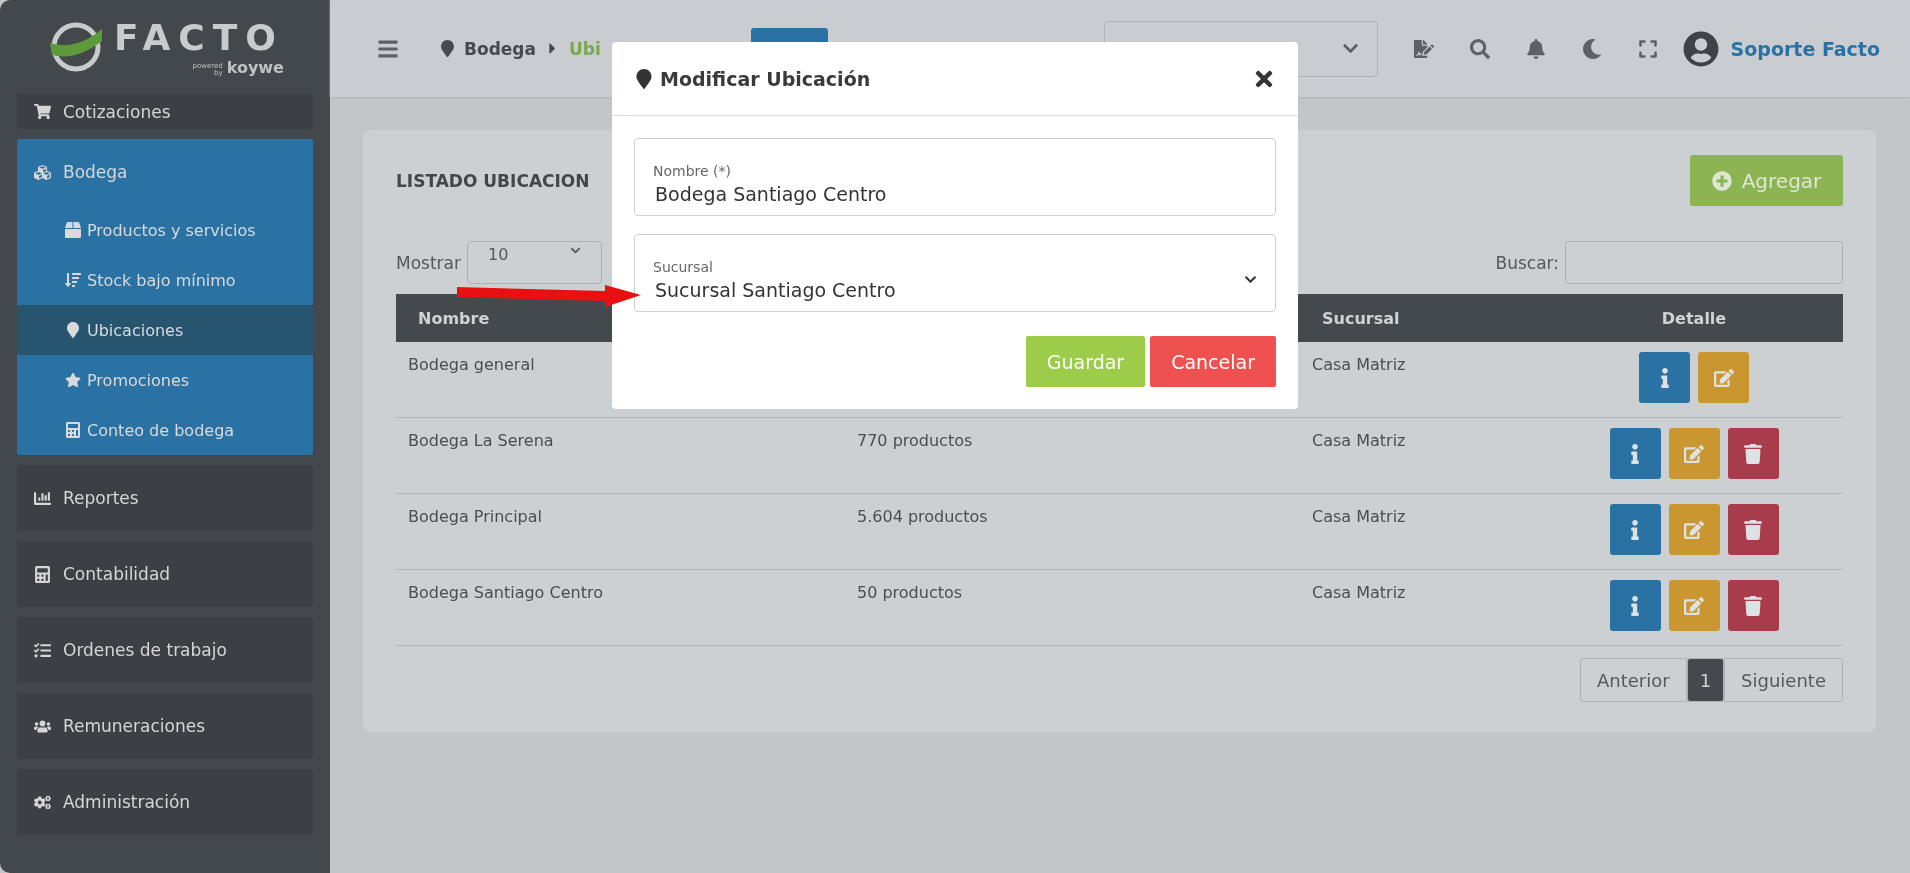  Describe the element at coordinates (1213, 361) in the screenshot. I see `cancel-button: Cancelar` at that location.